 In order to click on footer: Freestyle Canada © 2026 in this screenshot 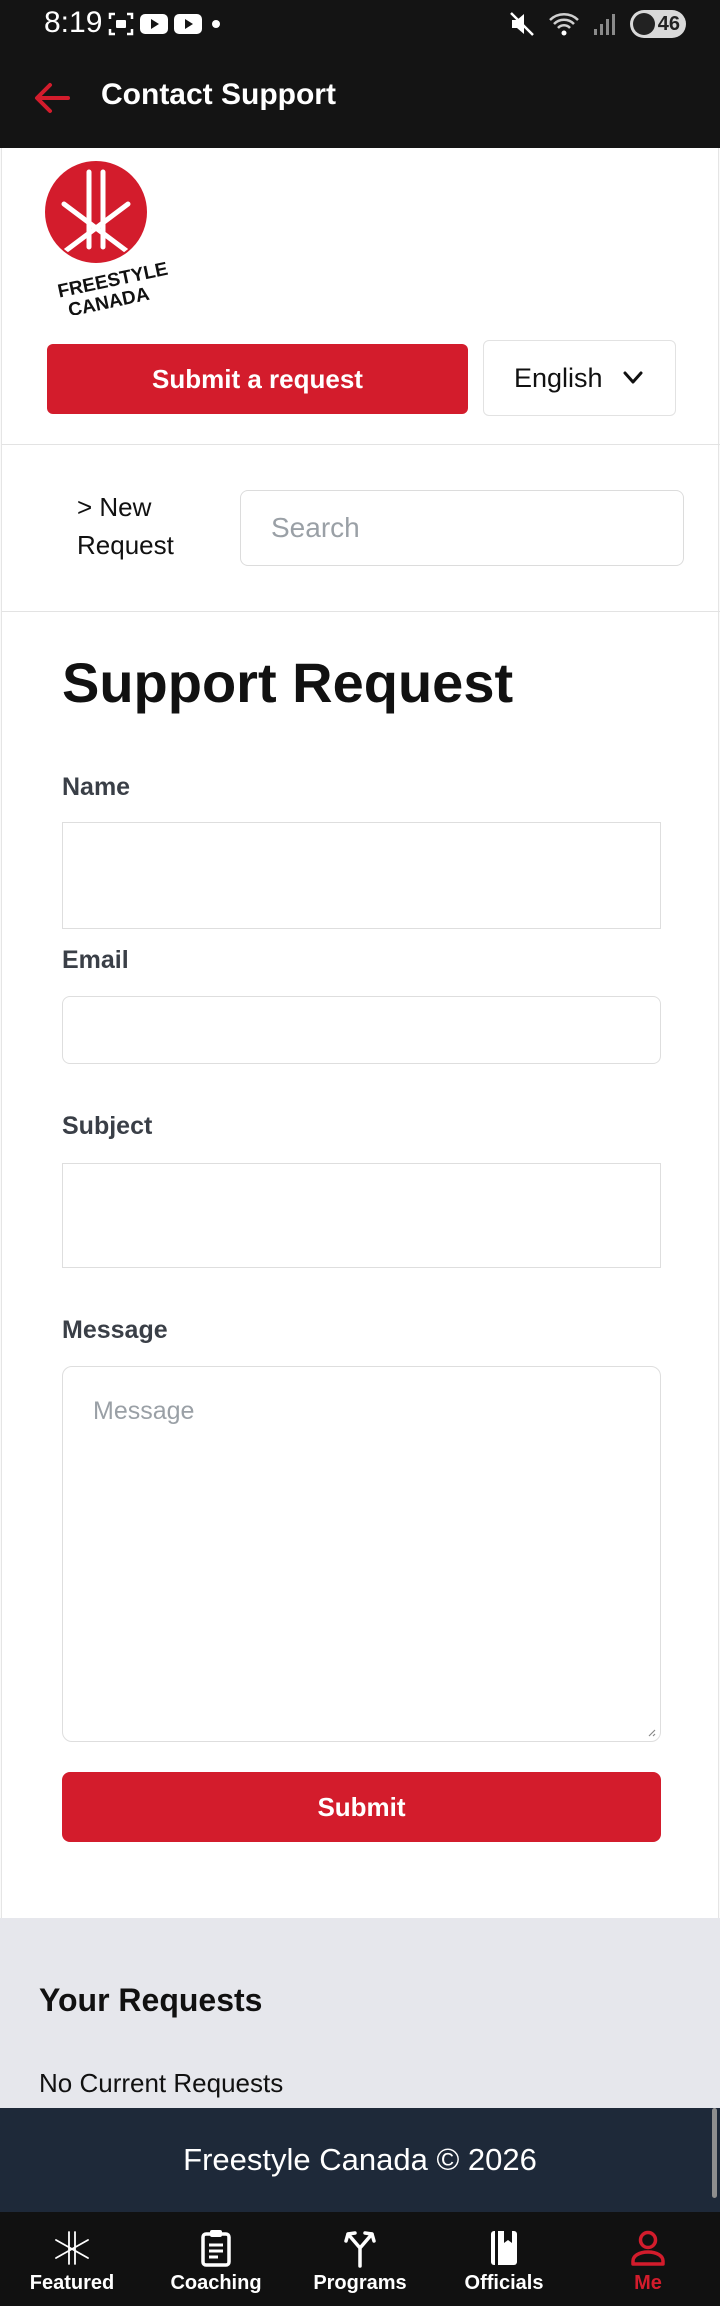, I will do `click(360, 2160)`.